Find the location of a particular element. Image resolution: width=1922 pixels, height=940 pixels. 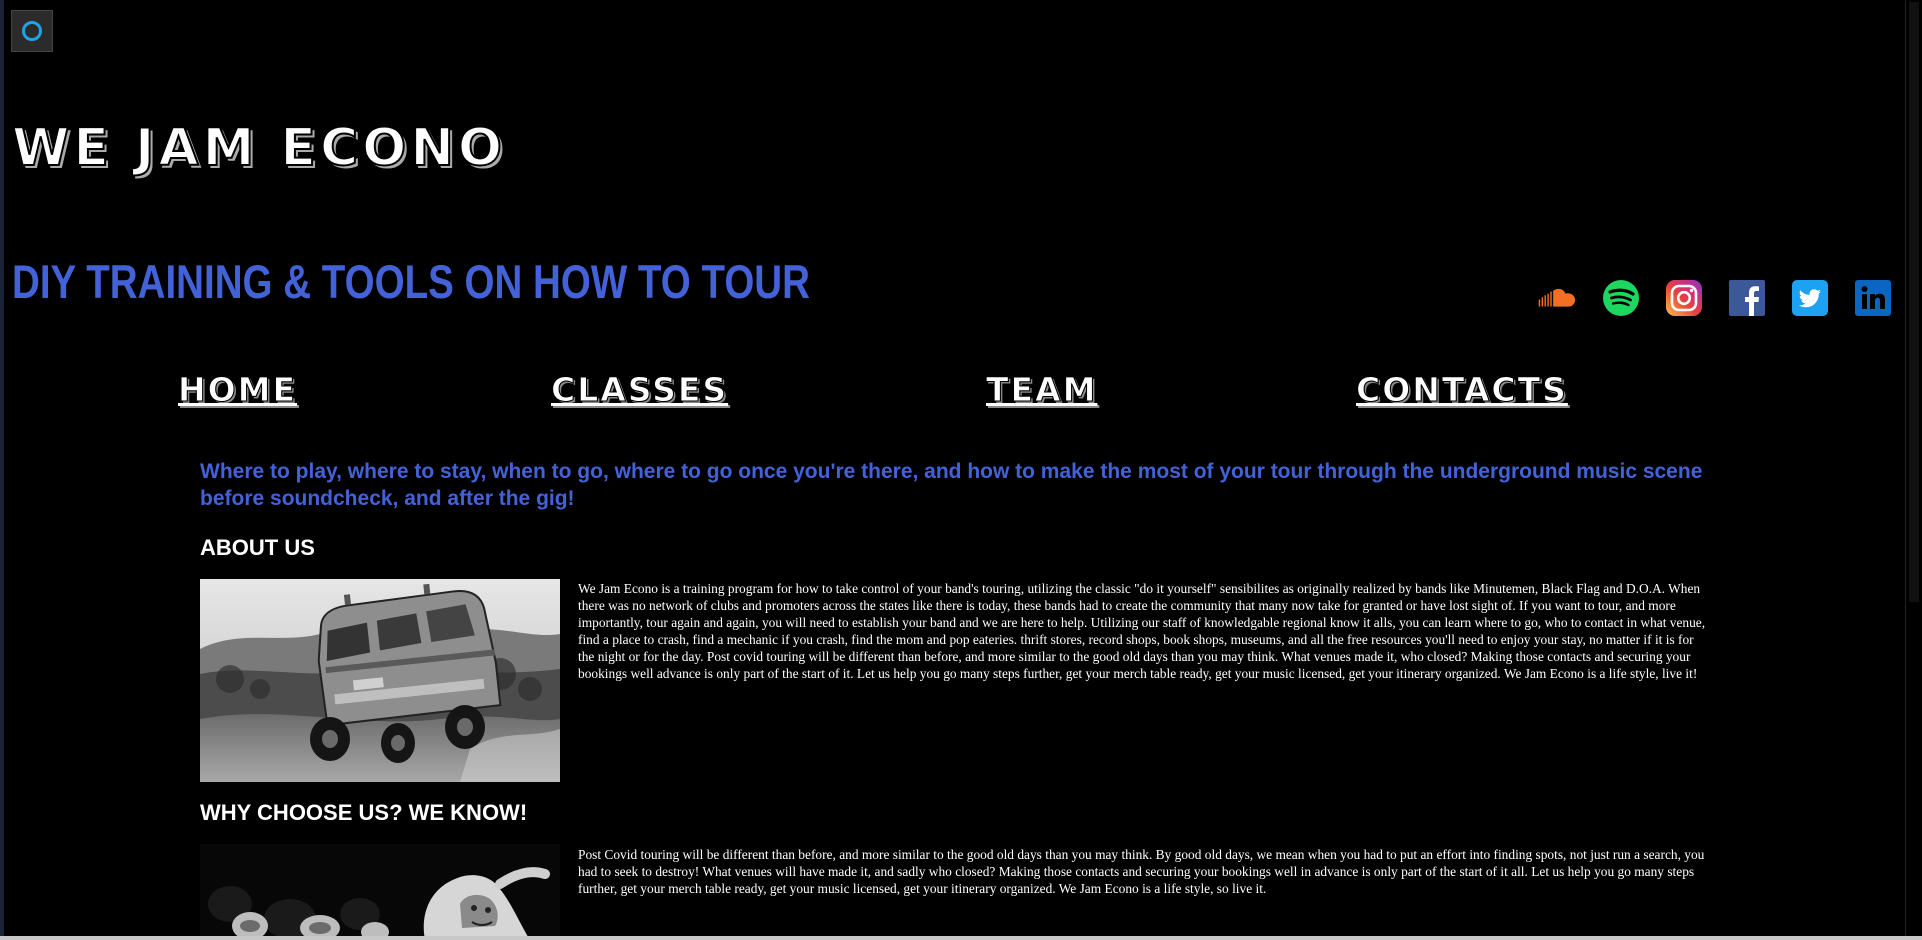

site-title: WE JAM ECONO is located at coordinates (259, 148).